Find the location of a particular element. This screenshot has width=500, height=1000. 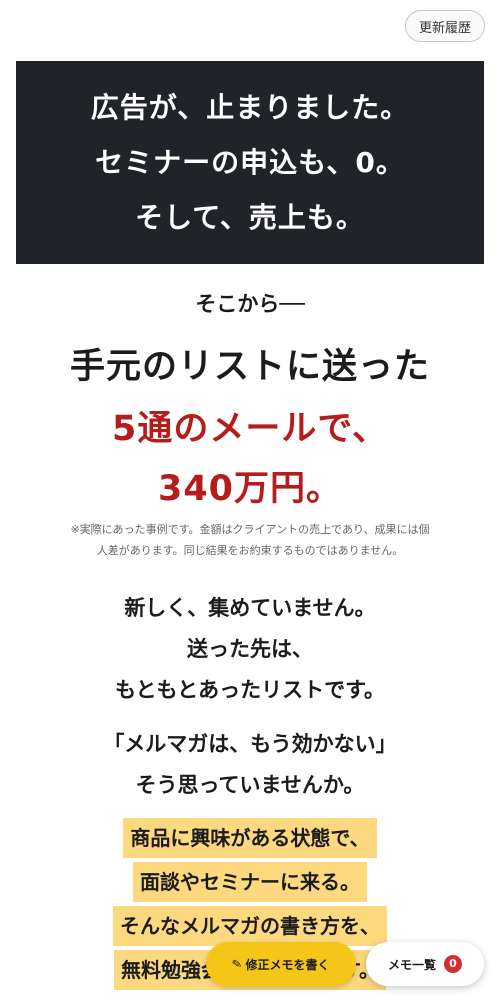

memo-list-button: メモ一覧 0 is located at coordinates (425, 964).